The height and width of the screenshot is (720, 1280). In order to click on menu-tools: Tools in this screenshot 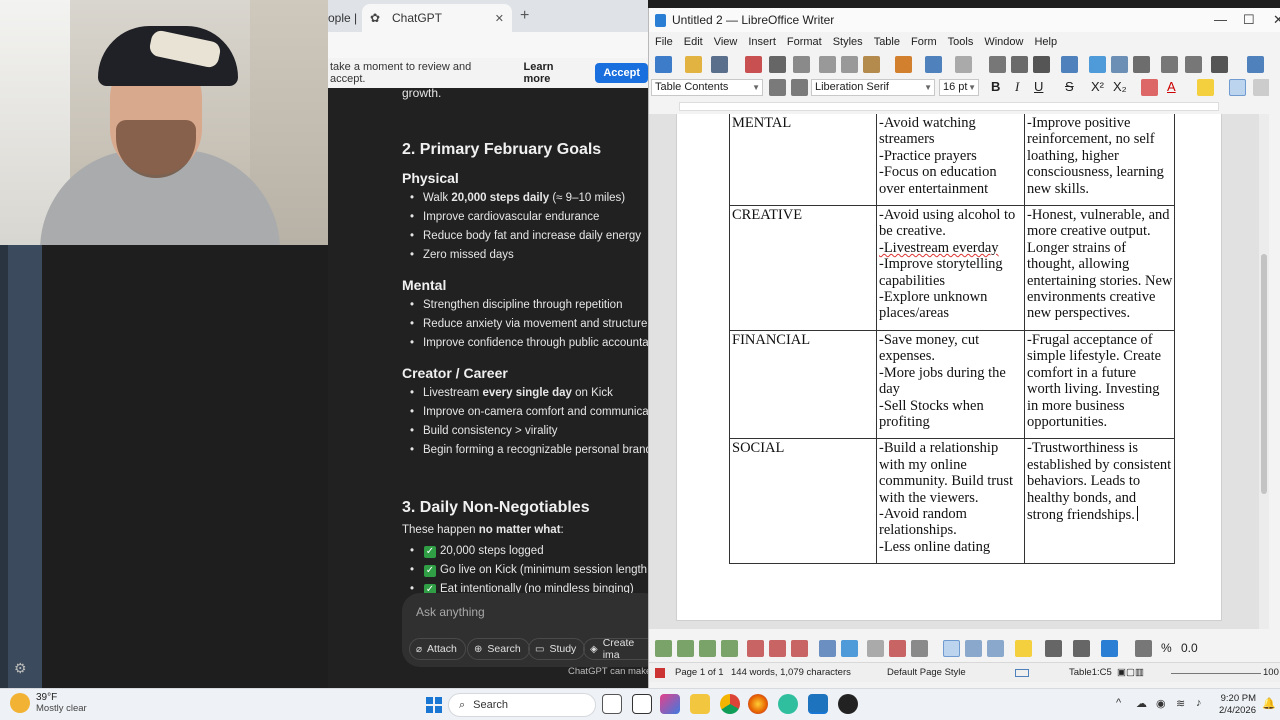, I will do `click(961, 42)`.